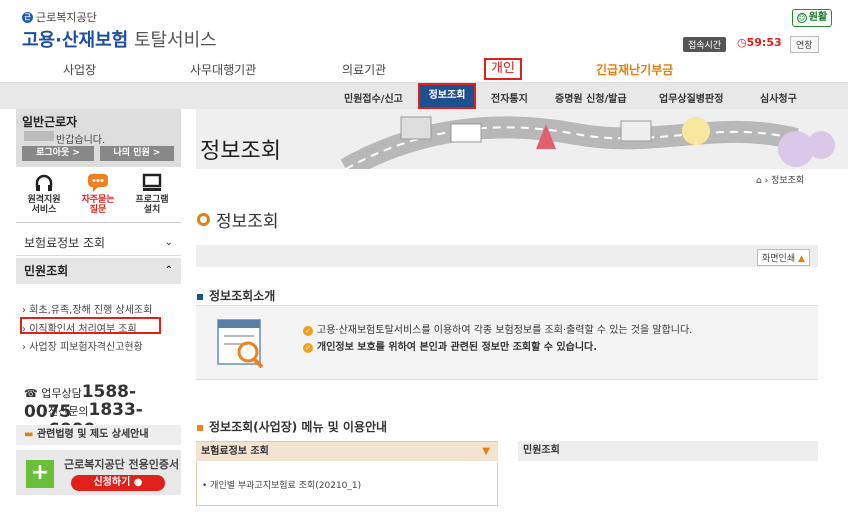  Describe the element at coordinates (27, 17) in the screenshot. I see `org-logo-icon: 근` at that location.